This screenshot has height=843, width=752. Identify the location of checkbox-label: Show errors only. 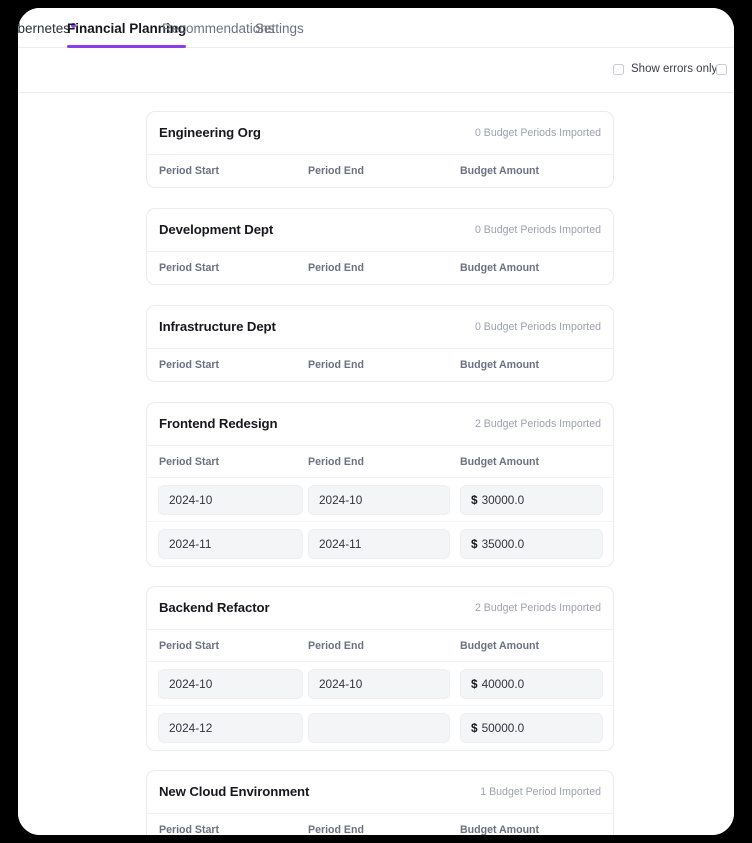
(674, 69).